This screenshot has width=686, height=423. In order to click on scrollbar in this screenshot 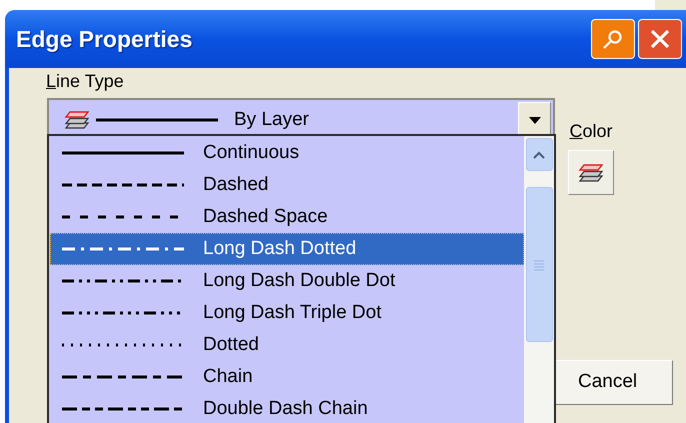, I will do `click(539, 279)`.